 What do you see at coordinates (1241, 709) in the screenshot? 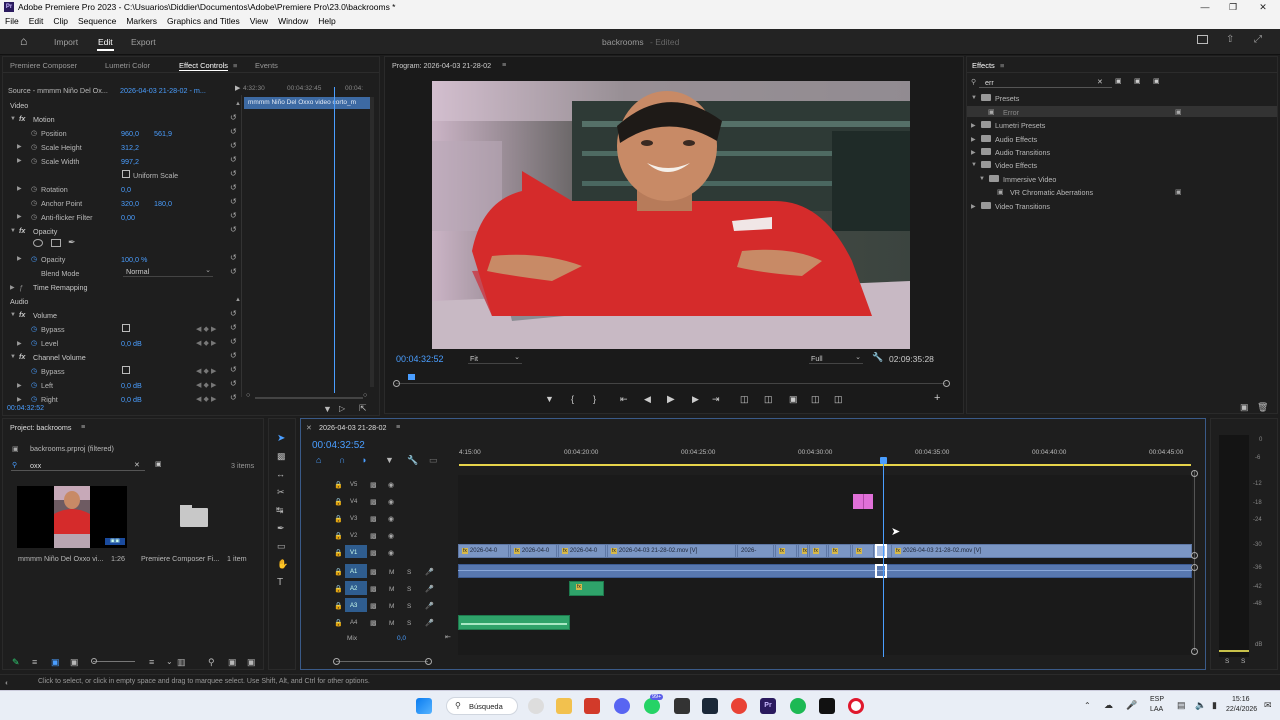
I see `clock-date: 22/4/2026` at bounding box center [1241, 709].